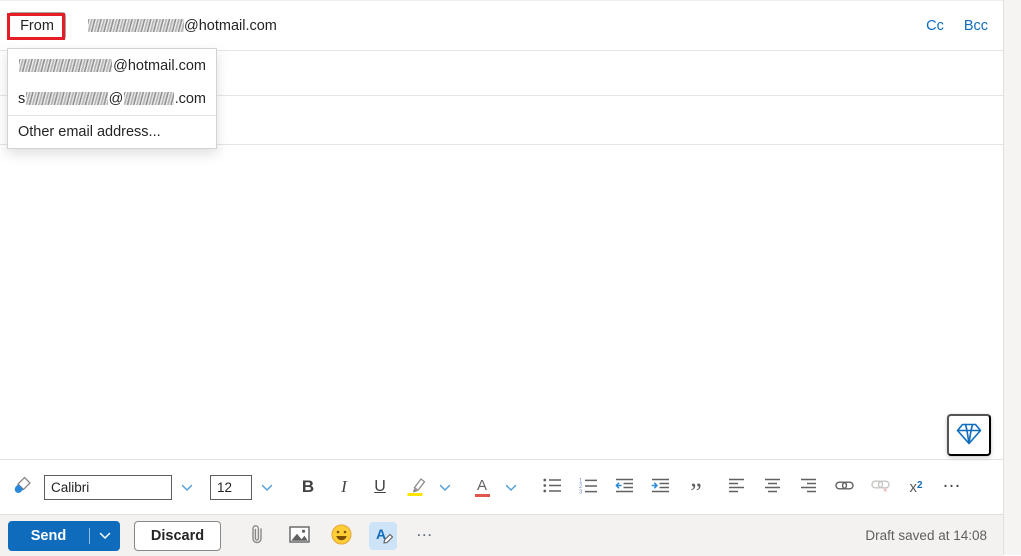  I want to click on from-address: @hotmail.com, so click(182, 26).